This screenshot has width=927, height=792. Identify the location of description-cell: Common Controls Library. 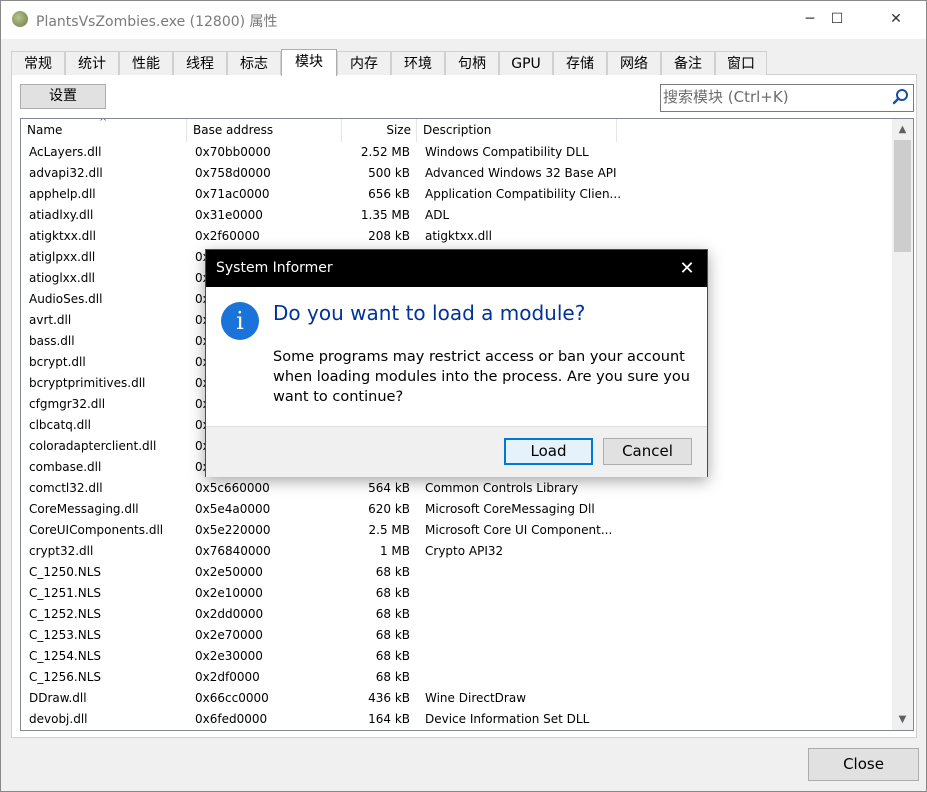
(502, 488).